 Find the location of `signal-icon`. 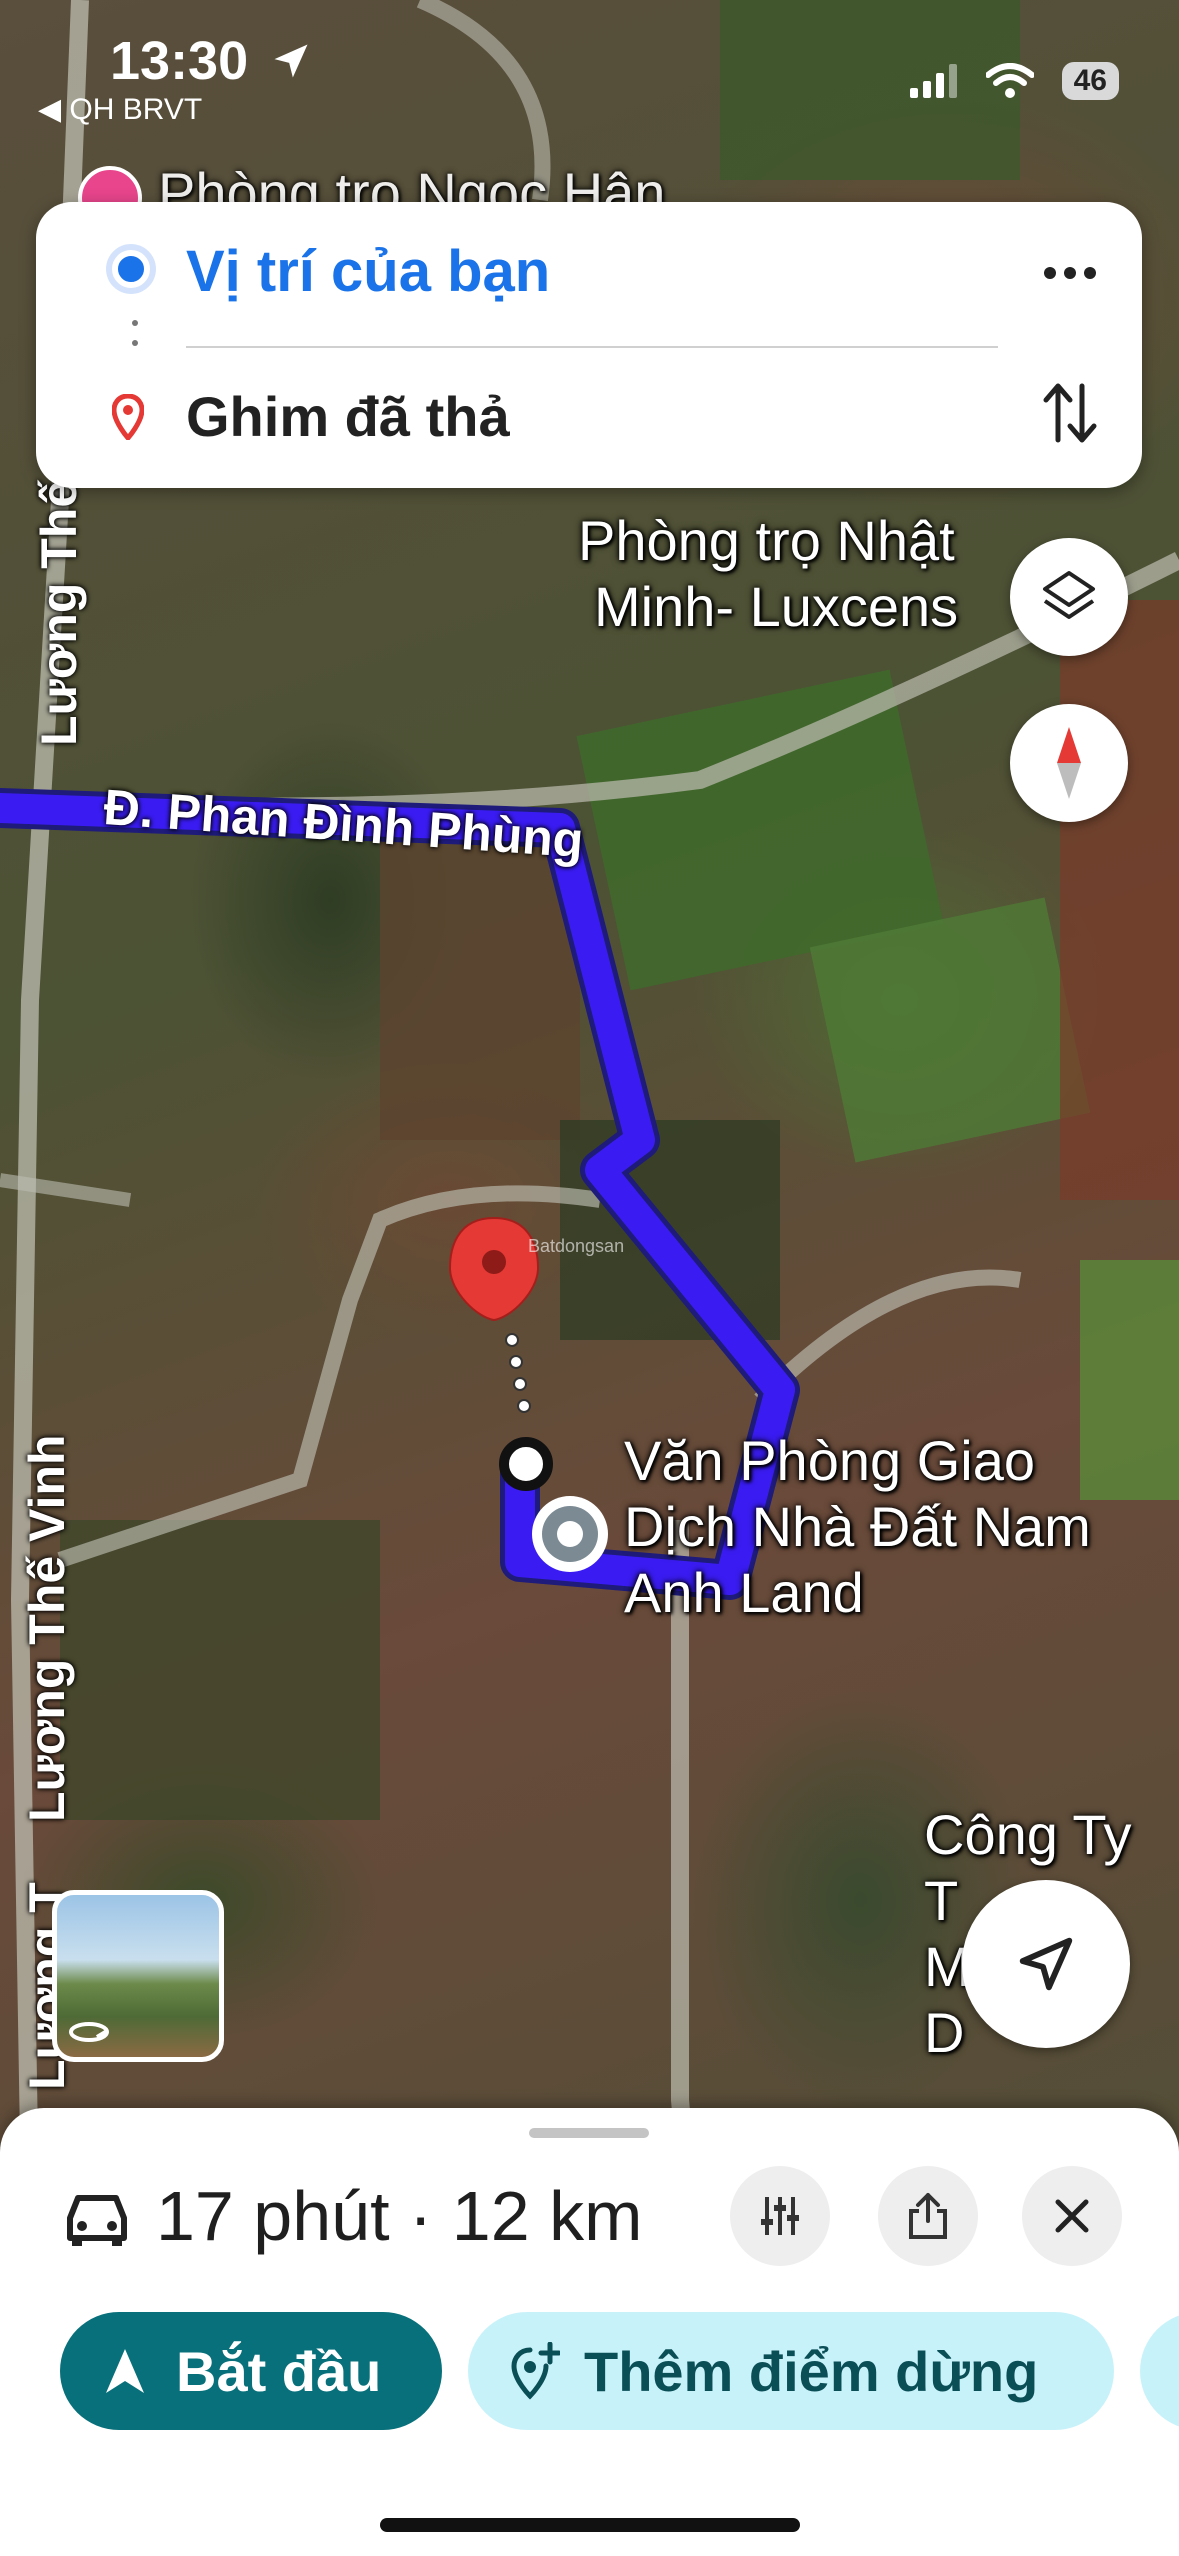

signal-icon is located at coordinates (933, 81).